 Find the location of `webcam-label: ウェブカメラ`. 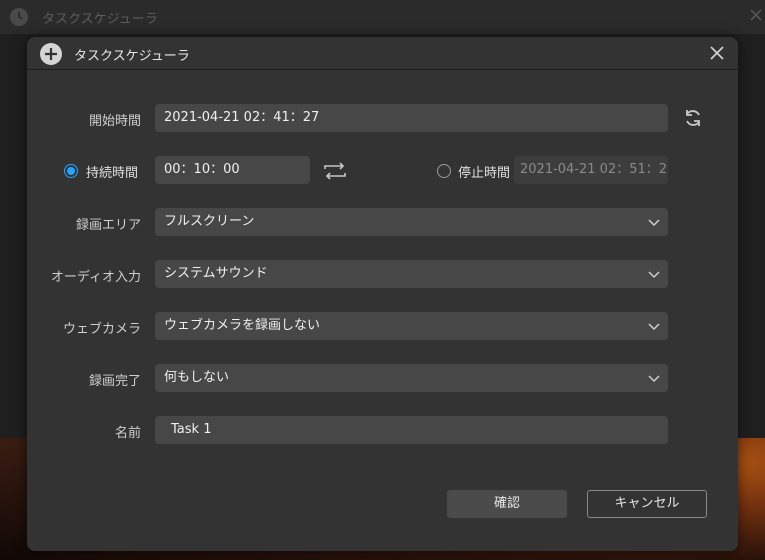

webcam-label: ウェブカメラ is located at coordinates (101, 329).